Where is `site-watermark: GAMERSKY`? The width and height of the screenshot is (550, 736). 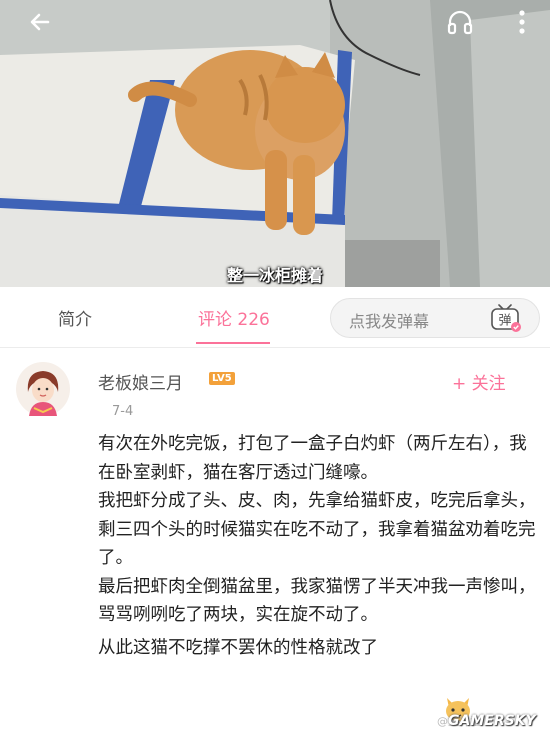 site-watermark: GAMERSKY is located at coordinates (492, 721).